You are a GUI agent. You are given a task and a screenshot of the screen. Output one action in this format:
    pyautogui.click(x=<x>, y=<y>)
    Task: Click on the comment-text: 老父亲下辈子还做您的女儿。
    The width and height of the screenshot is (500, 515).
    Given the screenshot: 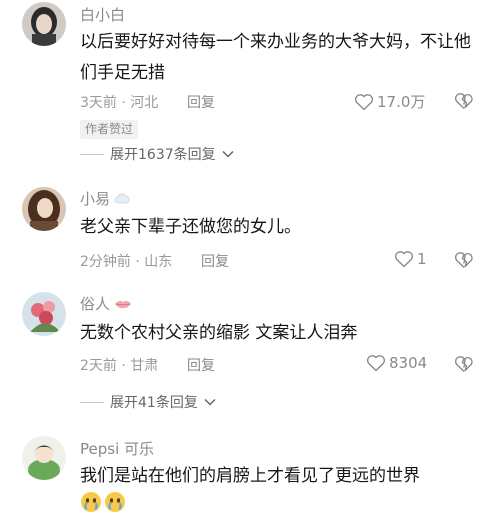 What is the action you would take?
    pyautogui.click(x=190, y=227)
    